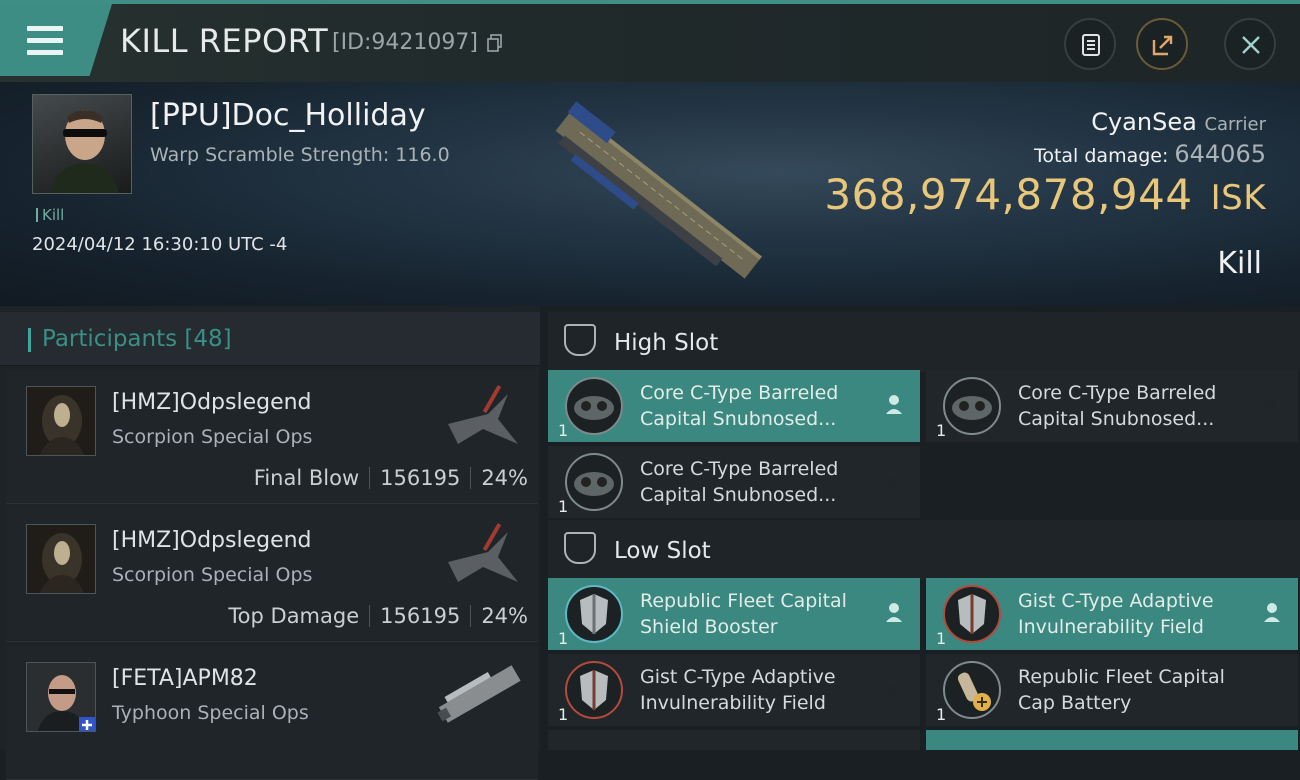  I want to click on victim-ship-name: CyanSea, so click(1144, 122).